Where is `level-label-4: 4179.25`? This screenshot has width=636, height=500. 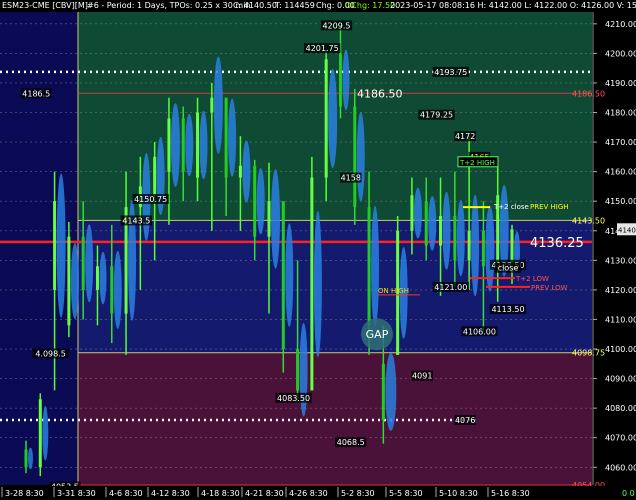 level-label-4: 4179.25 is located at coordinates (436, 115).